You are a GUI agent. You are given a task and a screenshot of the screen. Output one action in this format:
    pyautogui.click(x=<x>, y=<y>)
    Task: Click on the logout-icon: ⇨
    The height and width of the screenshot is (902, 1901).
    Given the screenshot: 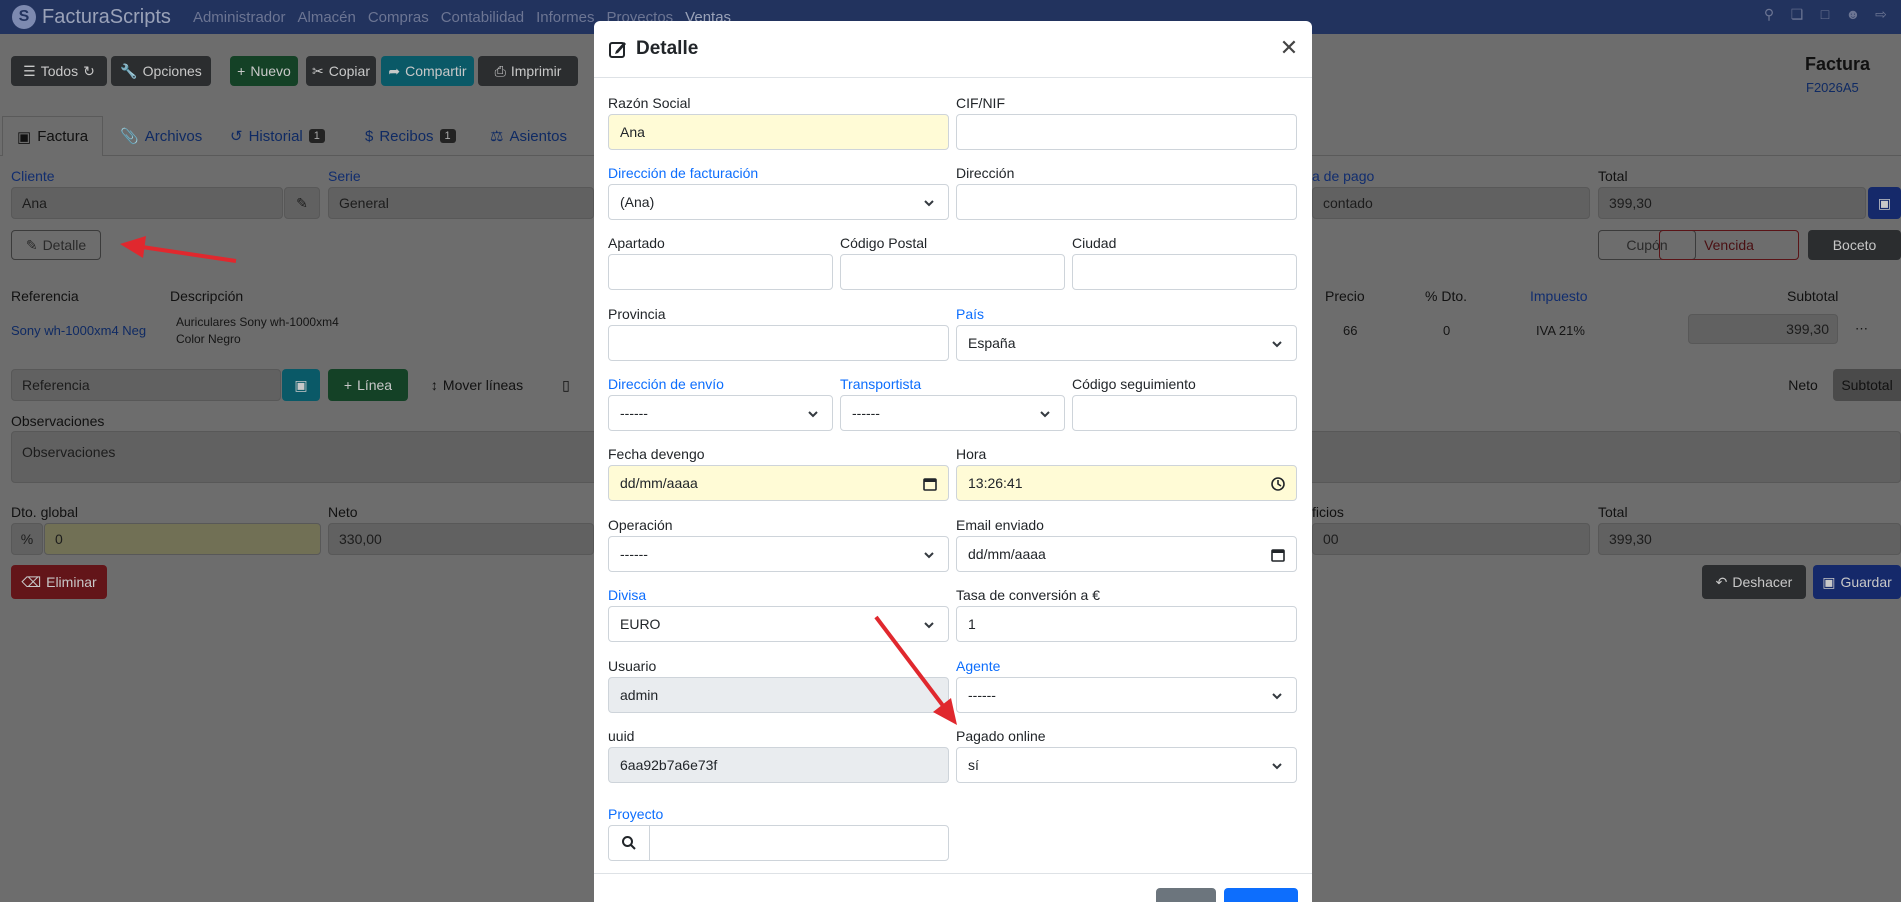 What is the action you would take?
    pyautogui.click(x=1881, y=14)
    